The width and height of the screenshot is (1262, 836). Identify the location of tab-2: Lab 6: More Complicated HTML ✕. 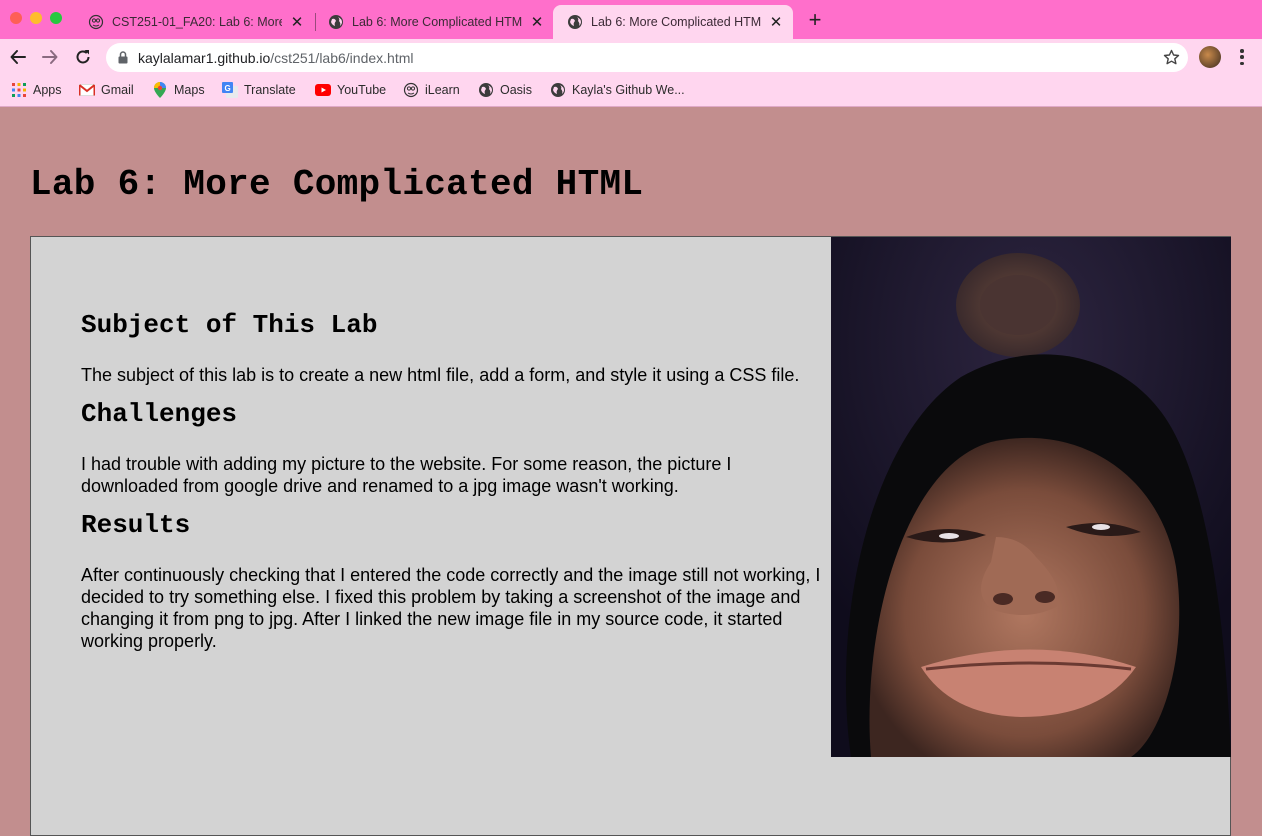
(434, 22).